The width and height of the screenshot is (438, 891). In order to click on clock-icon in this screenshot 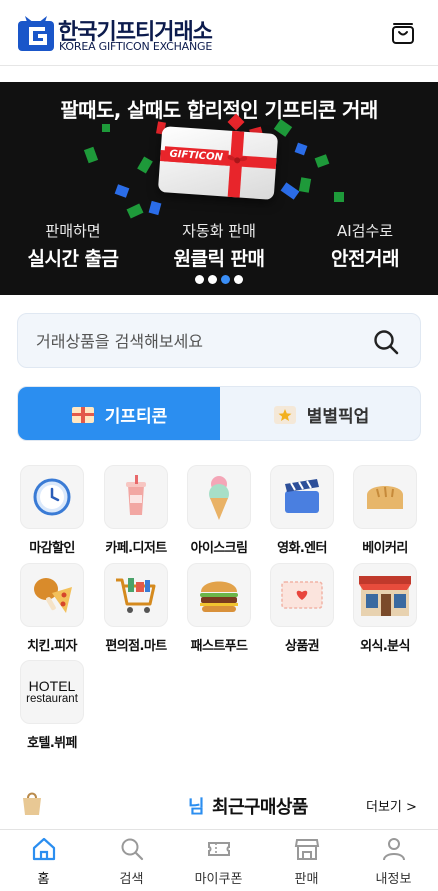, I will do `click(52, 497)`.